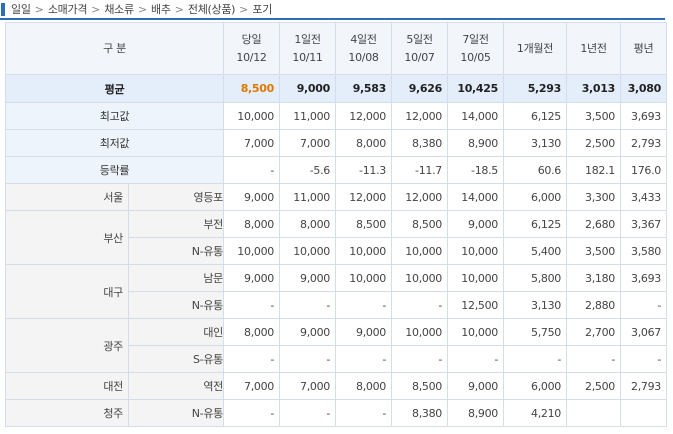  Describe the element at coordinates (593, 88) in the screenshot. I see `summary-cell: 3,013` at that location.